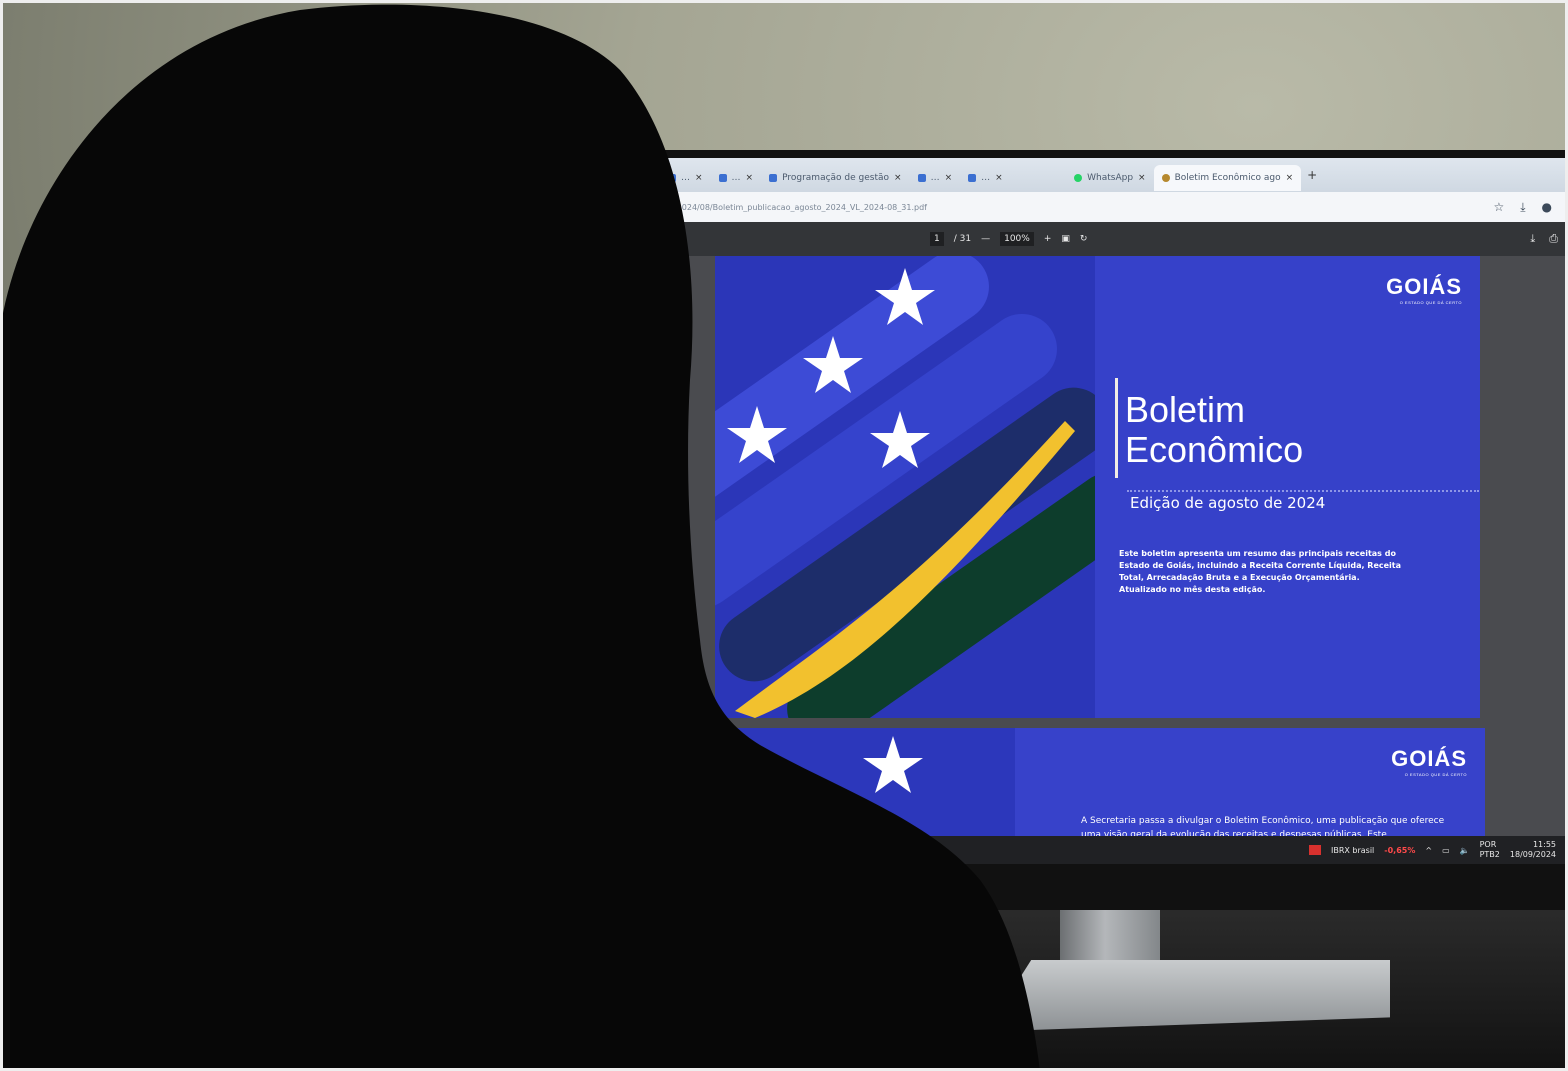  I want to click on page-total: / 31, so click(962, 239).